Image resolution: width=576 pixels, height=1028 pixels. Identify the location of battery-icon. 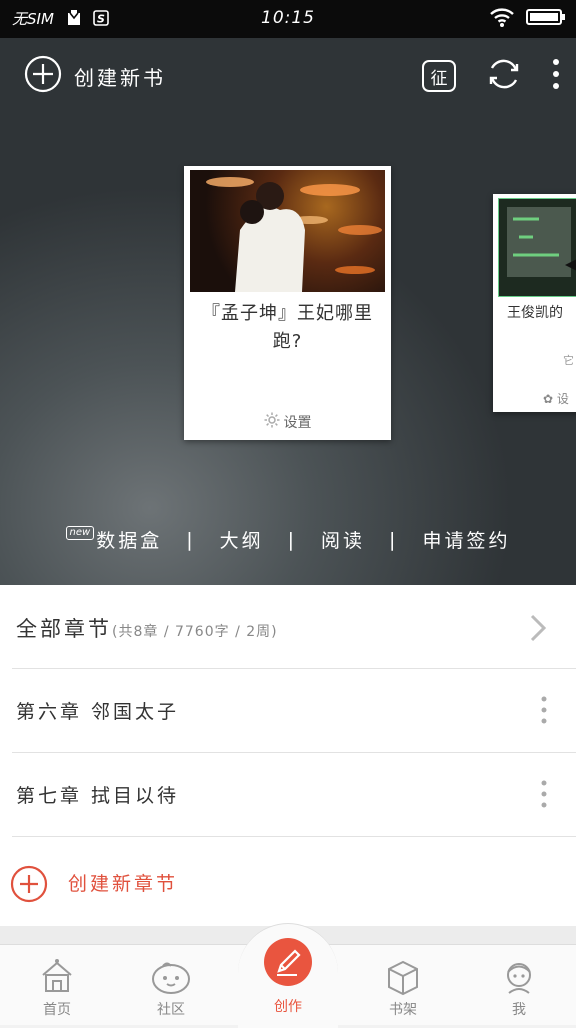
(546, 19).